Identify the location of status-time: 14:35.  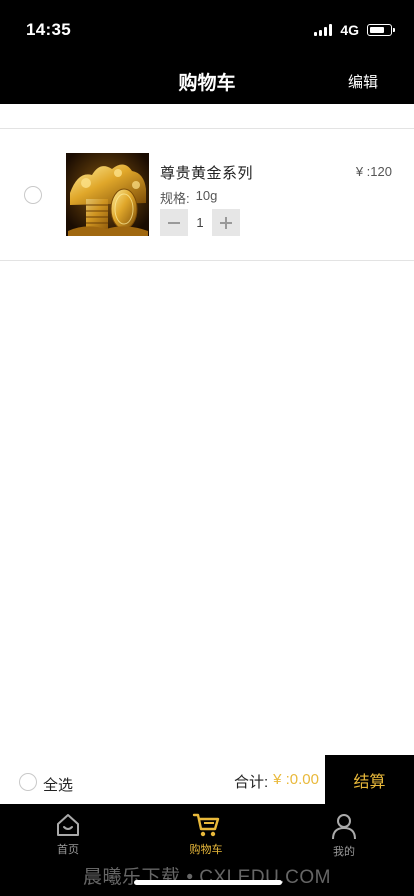
(48, 29).